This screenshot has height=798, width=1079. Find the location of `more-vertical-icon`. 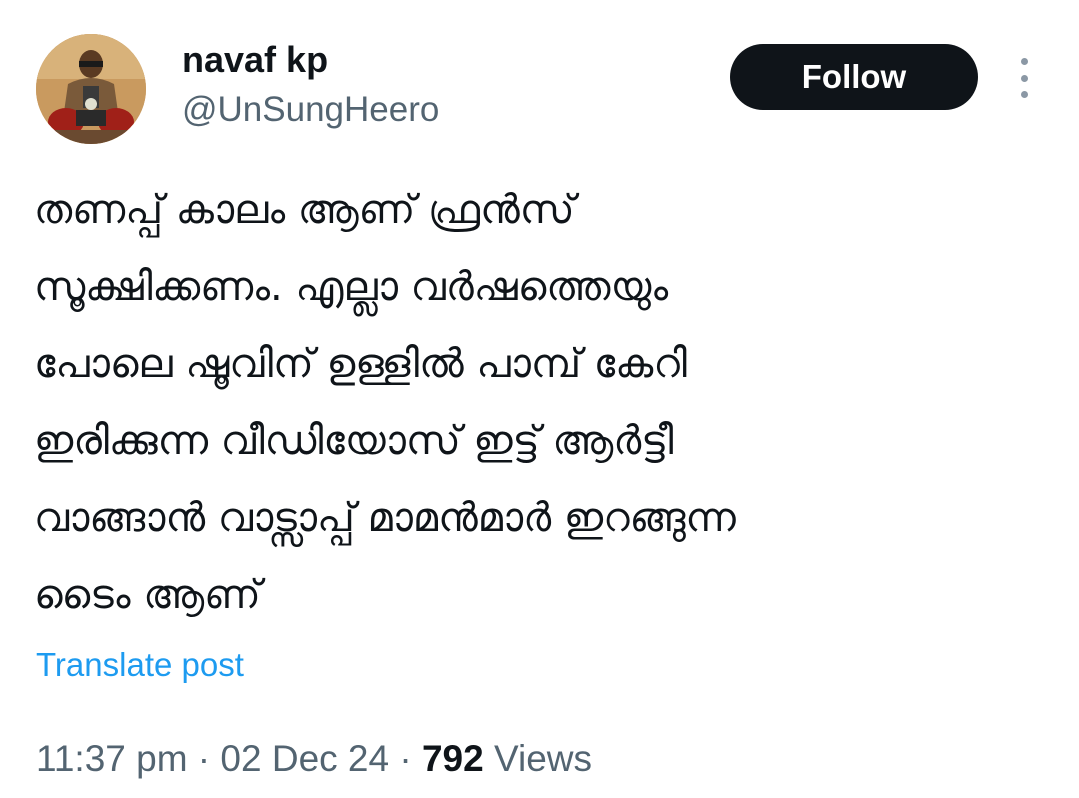

more-vertical-icon is located at coordinates (1024, 78).